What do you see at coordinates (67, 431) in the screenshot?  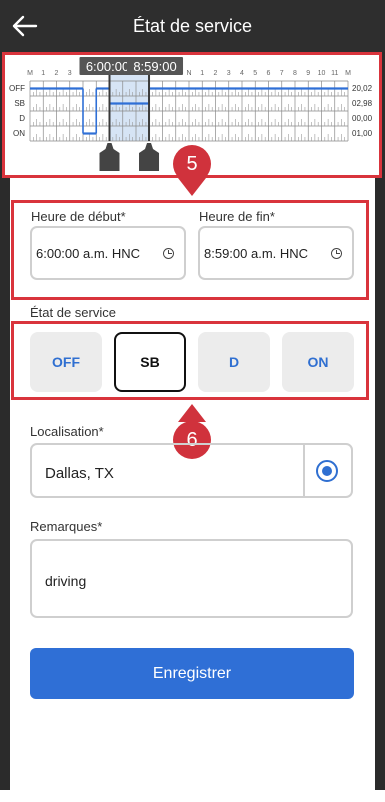 I see `location-label: Localisation*` at bounding box center [67, 431].